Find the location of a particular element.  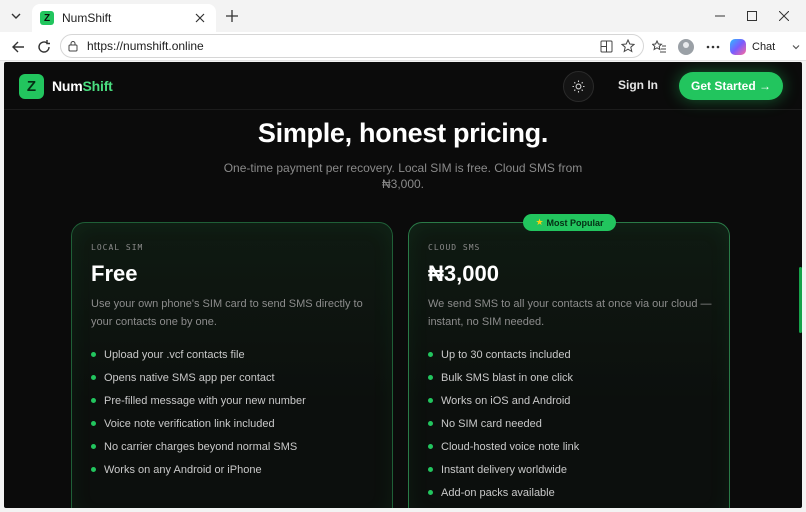

feature-text: No carrier charges beyond normal SMS is located at coordinates (201, 446).